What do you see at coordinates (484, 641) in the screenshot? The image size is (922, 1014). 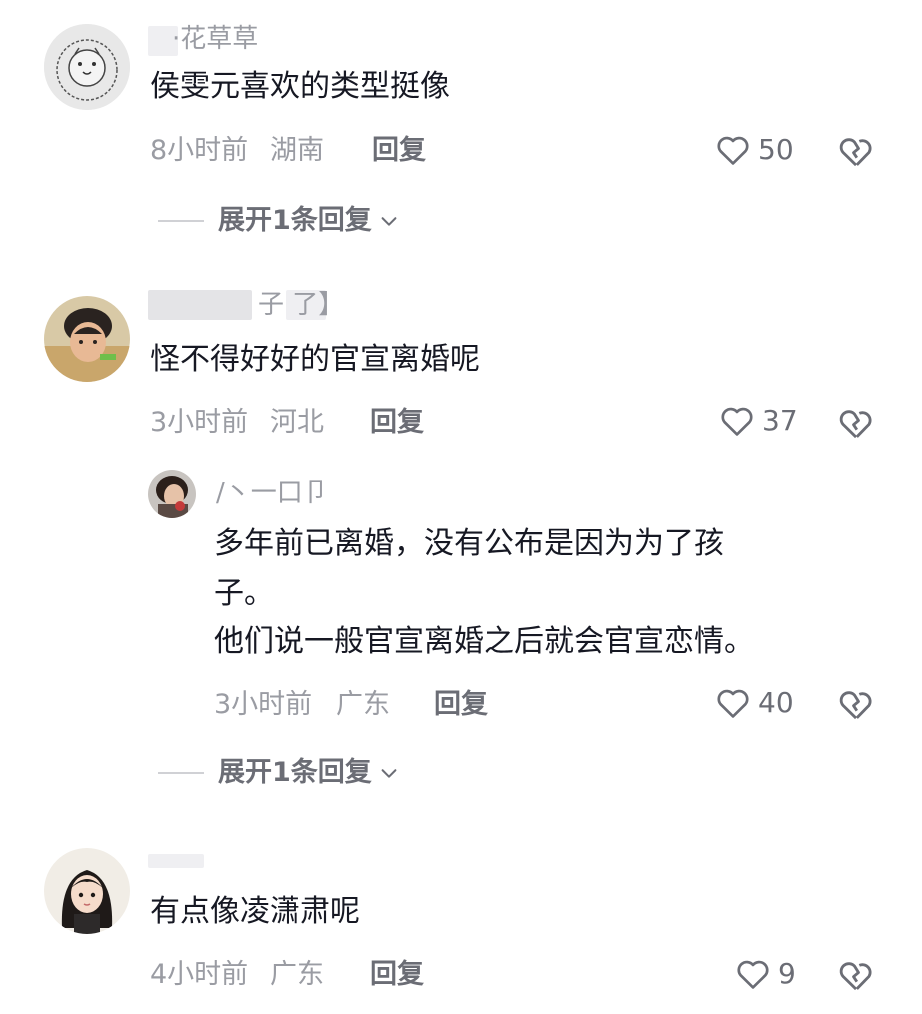 I see `reply-text-line: 他们说一般官宣离婚之后就会官宣恋情。` at bounding box center [484, 641].